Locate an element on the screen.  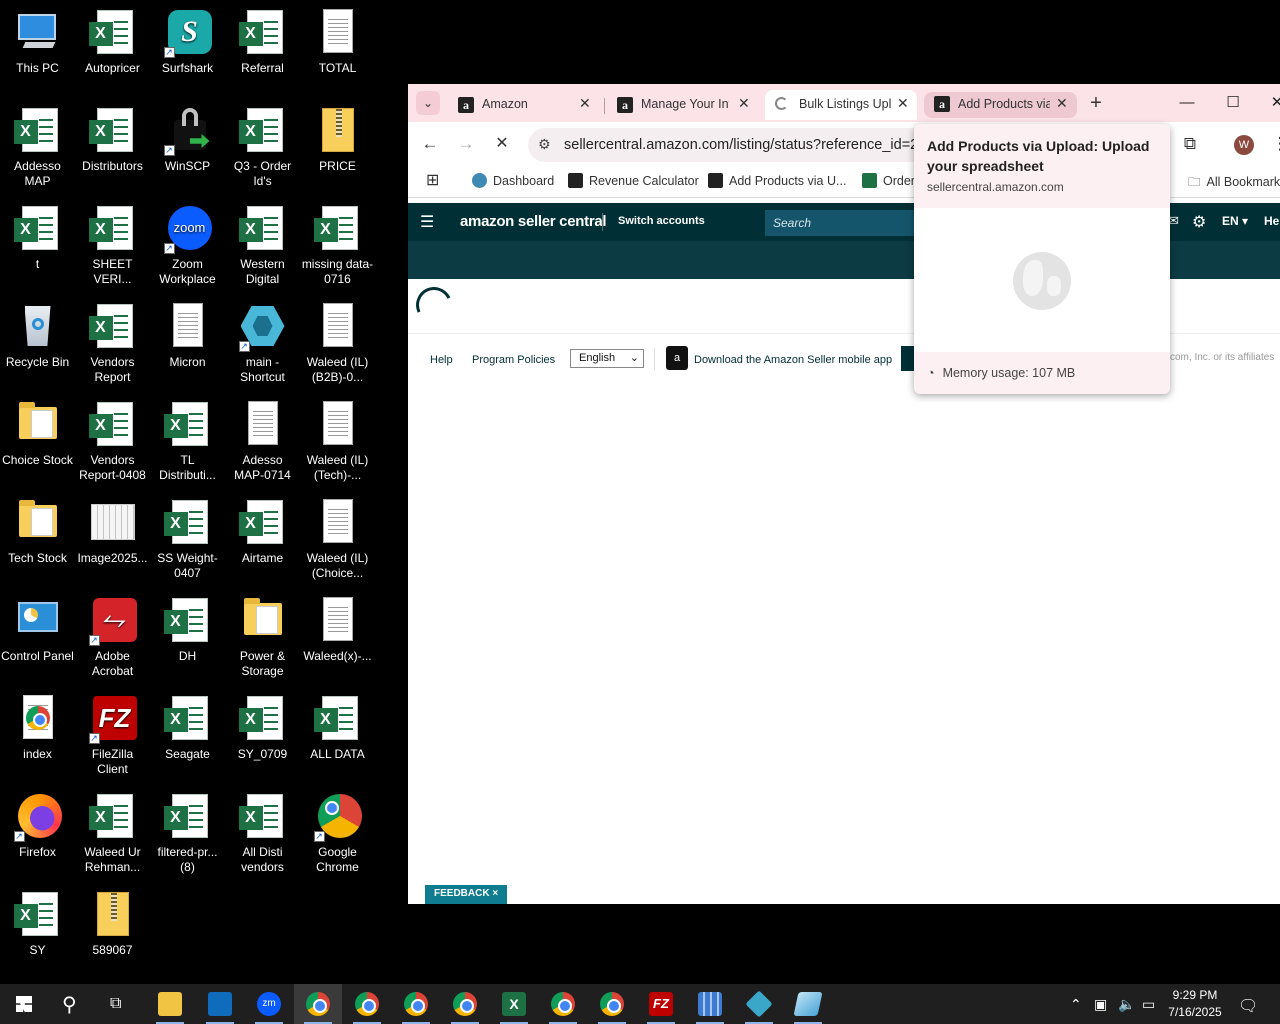
site-info-icon: ⚙ is located at coordinates (544, 144).